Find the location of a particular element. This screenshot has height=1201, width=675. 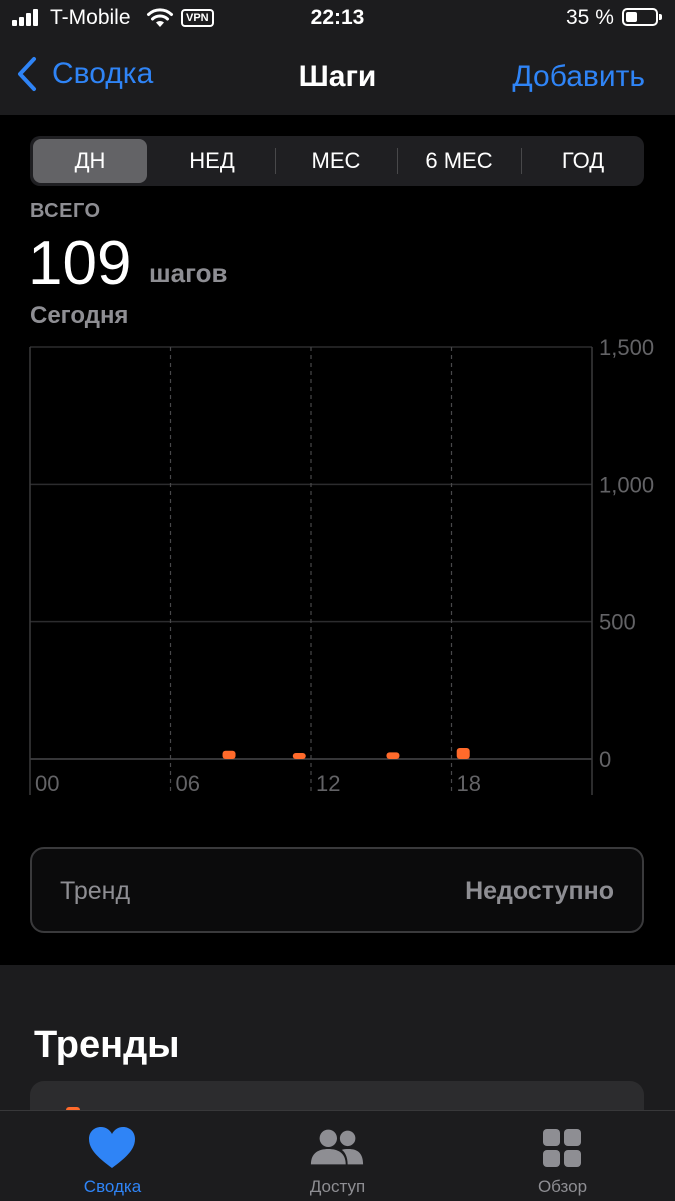

navigation-bar: Сводка Шаги Добавить is located at coordinates (337, 77).